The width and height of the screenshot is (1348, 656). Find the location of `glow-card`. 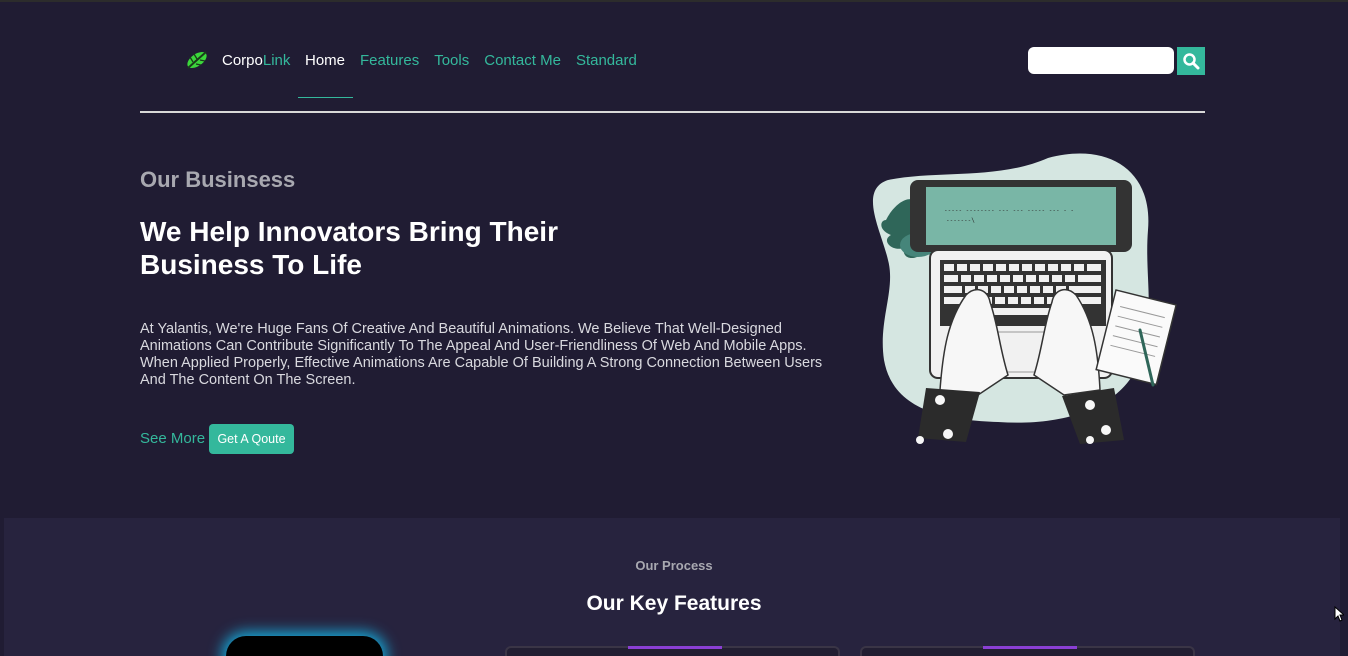

glow-card is located at coordinates (304, 646).